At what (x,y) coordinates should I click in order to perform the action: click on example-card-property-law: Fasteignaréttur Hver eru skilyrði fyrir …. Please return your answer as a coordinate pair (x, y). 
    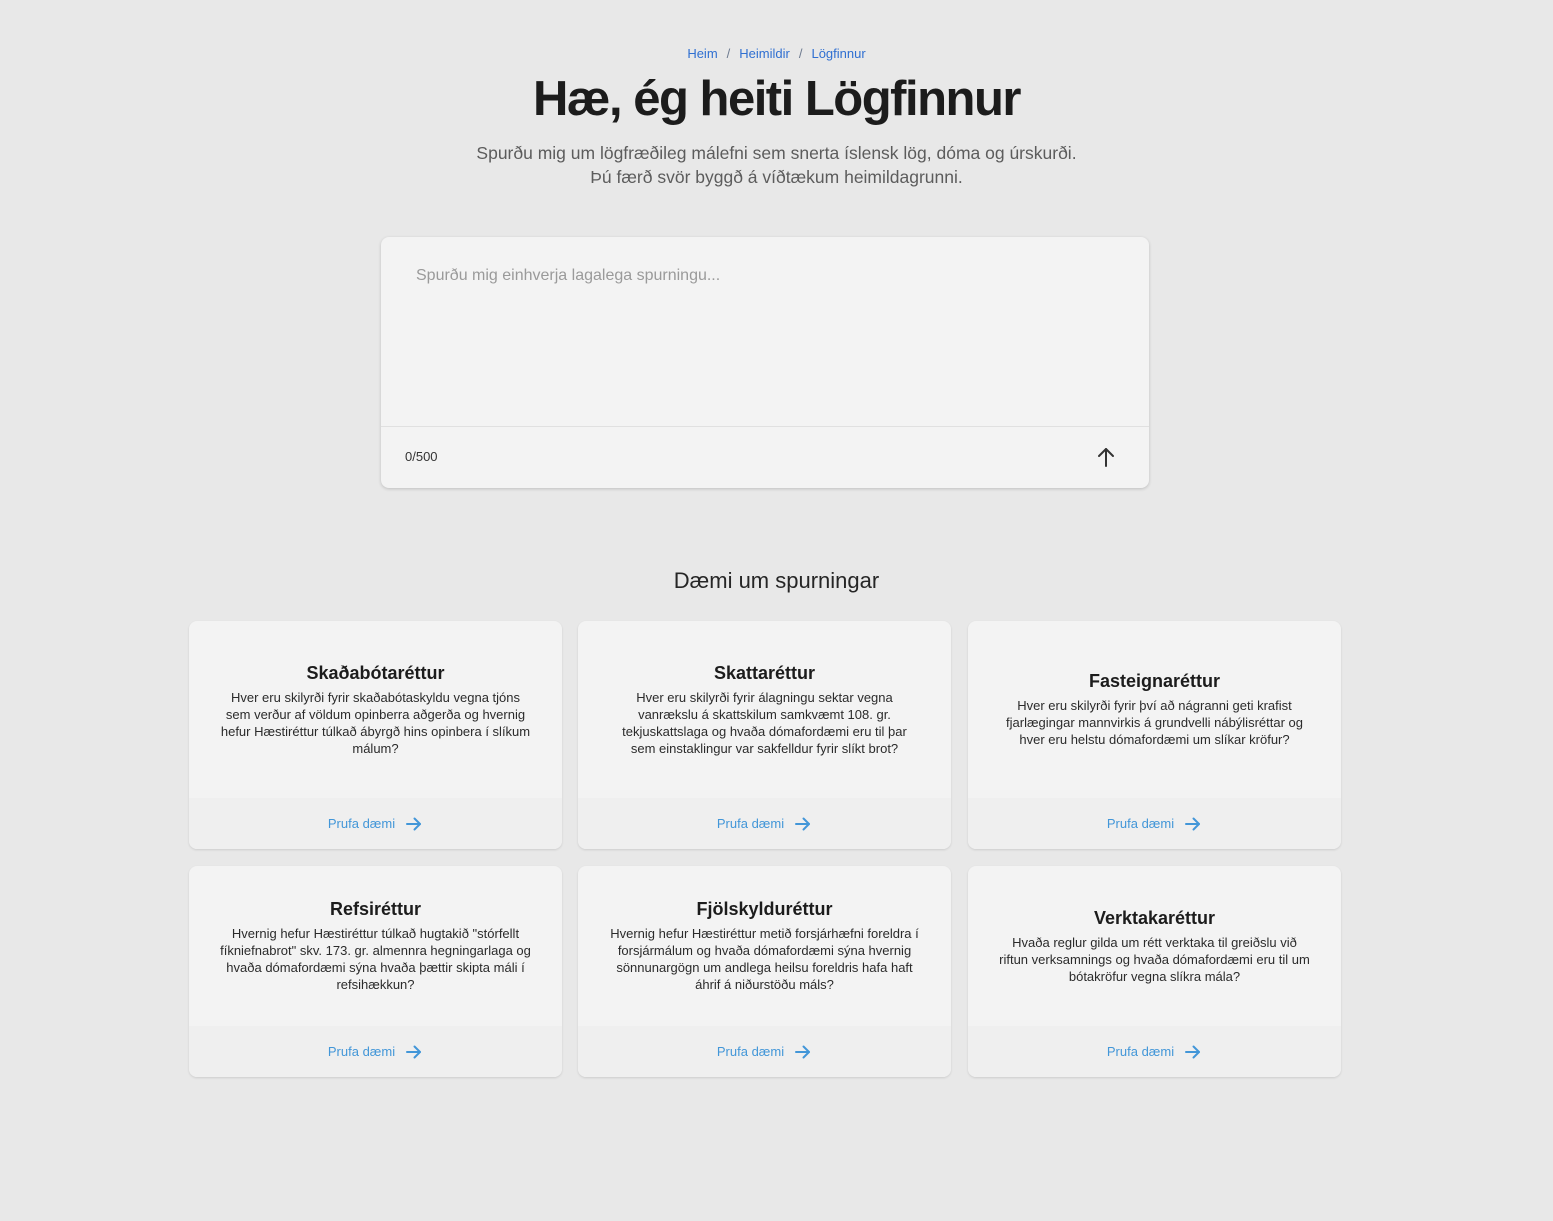
    Looking at the image, I should click on (1154, 735).